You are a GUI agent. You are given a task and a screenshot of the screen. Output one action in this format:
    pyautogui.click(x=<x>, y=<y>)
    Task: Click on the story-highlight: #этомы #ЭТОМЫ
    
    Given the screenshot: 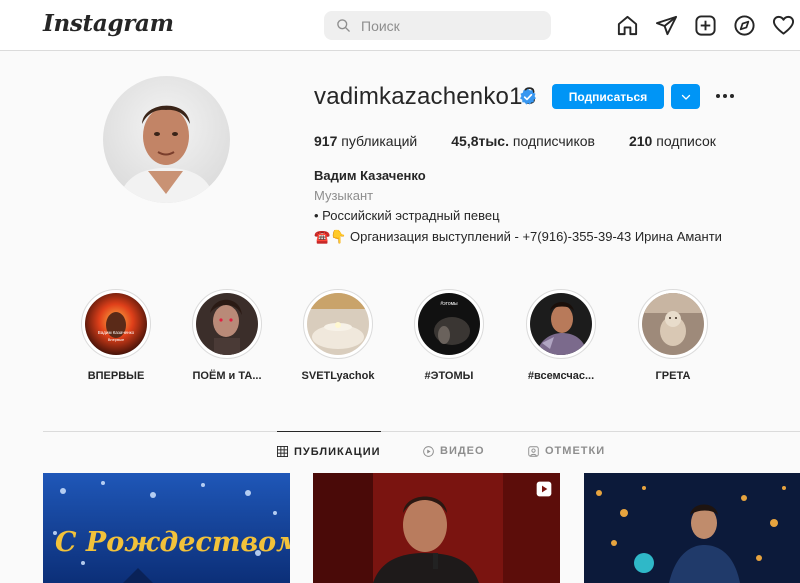 What is the action you would take?
    pyautogui.click(x=449, y=335)
    